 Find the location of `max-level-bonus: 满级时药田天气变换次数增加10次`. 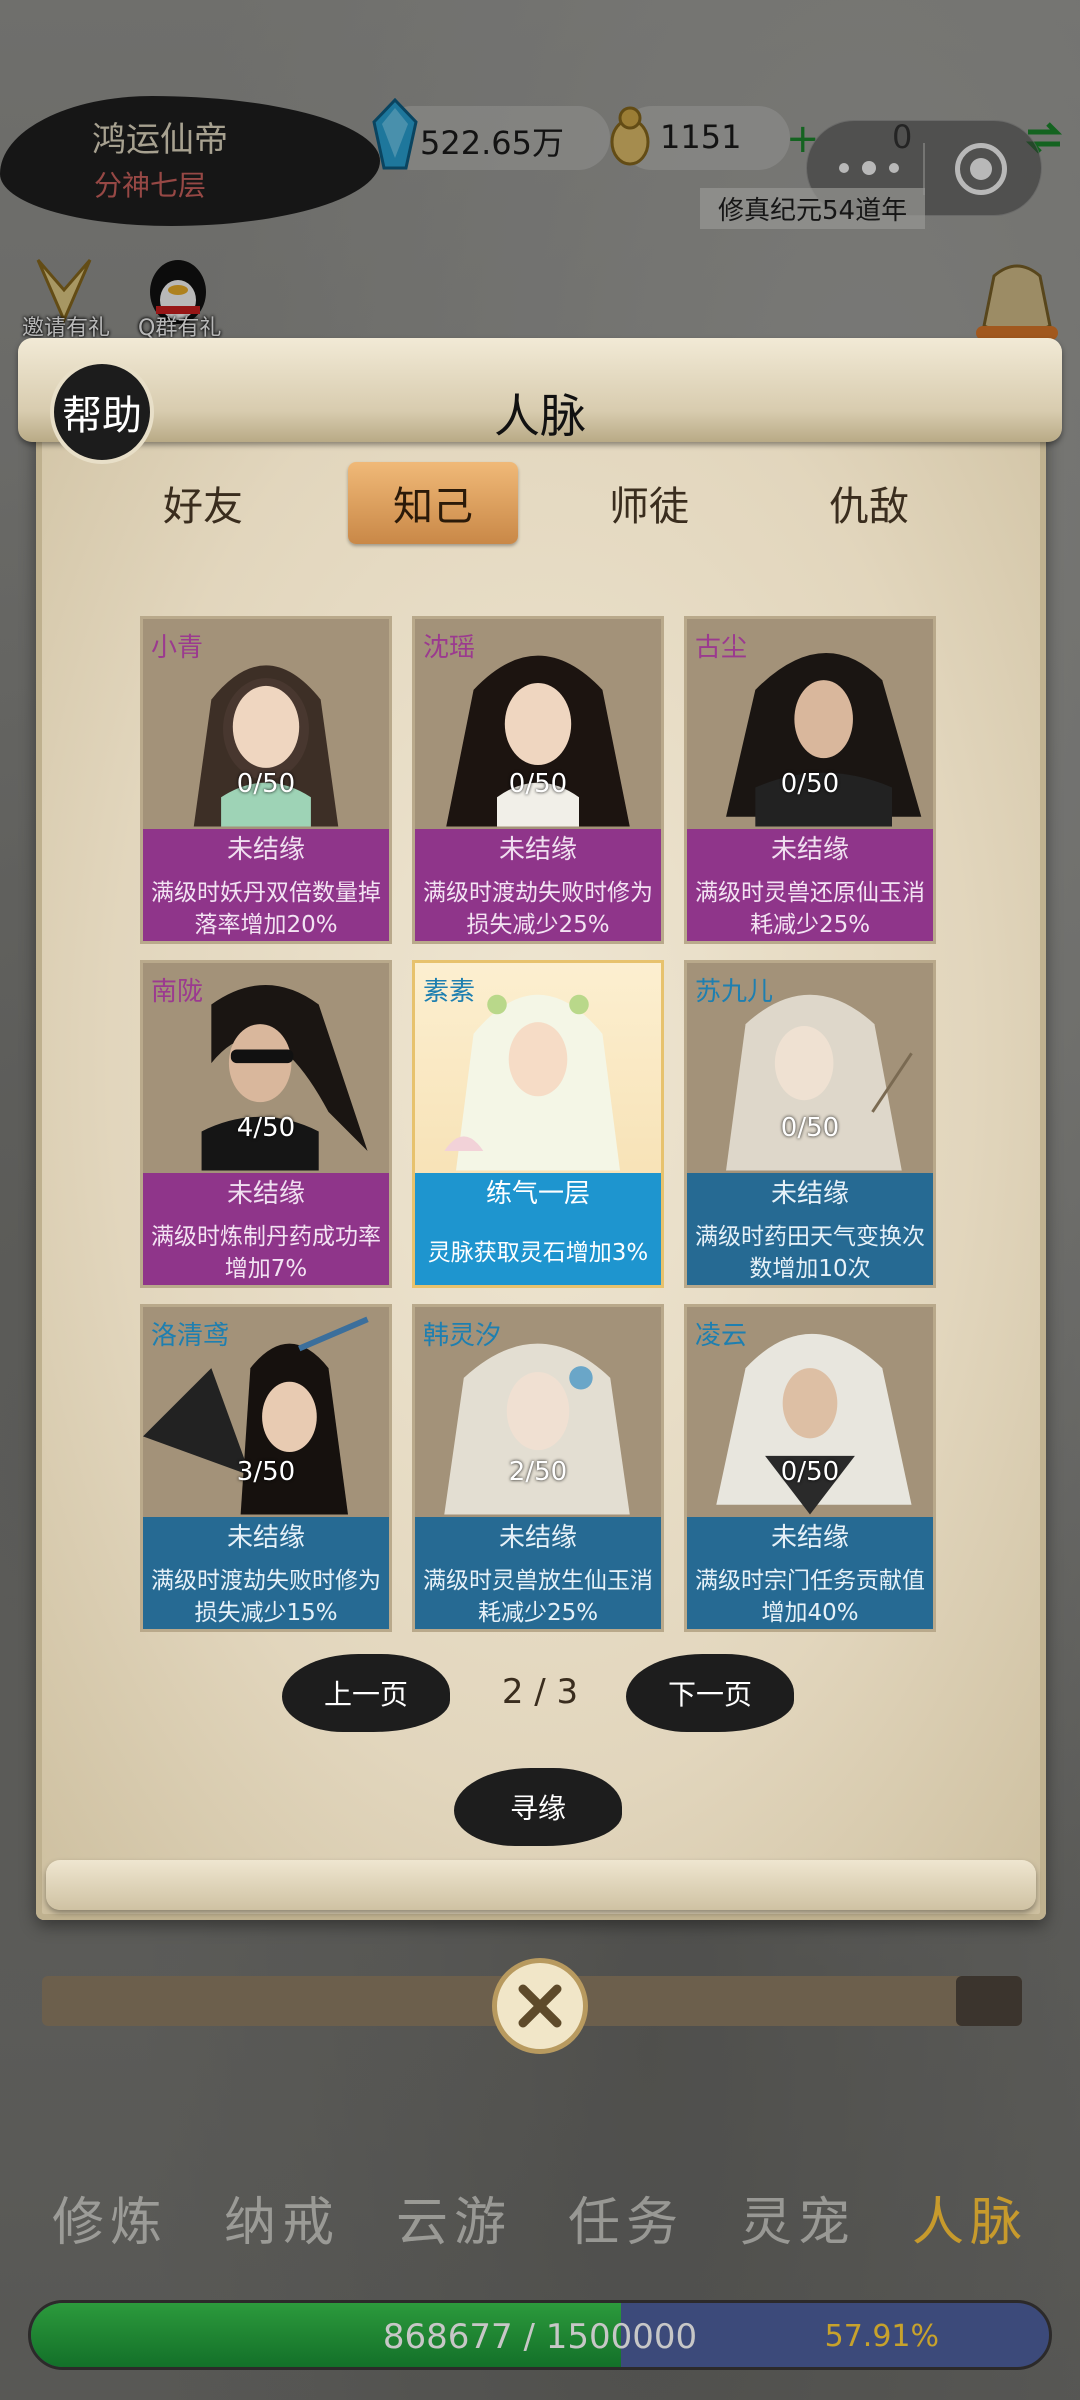

max-level-bonus: 满级时药田天气变换次数增加10次 is located at coordinates (810, 1250).